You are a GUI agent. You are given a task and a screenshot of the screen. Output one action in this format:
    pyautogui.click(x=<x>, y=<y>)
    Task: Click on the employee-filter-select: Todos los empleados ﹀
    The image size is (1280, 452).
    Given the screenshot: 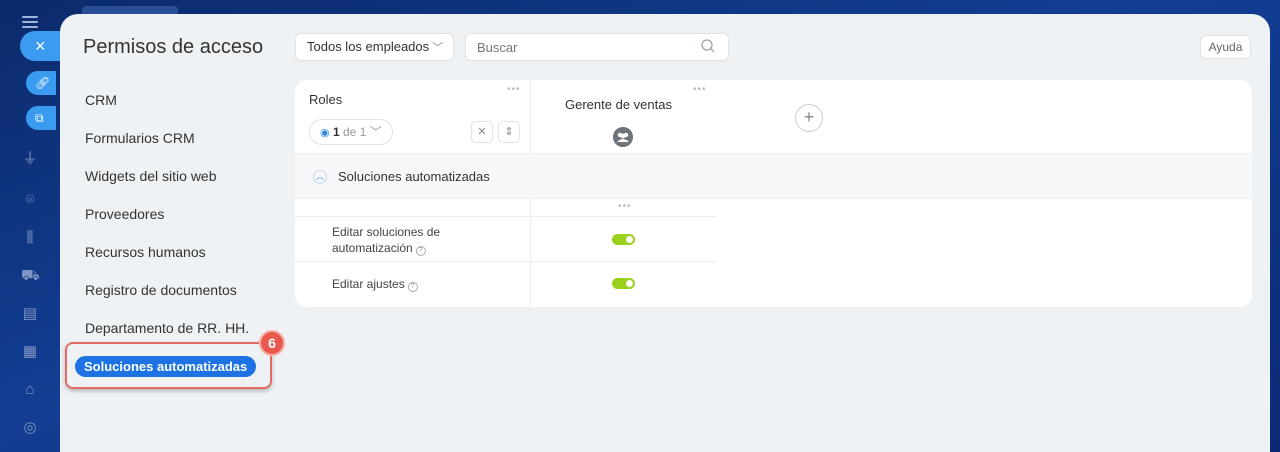 What is the action you would take?
    pyautogui.click(x=374, y=47)
    